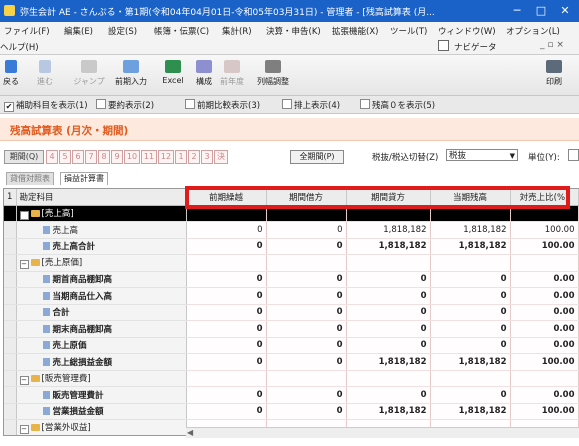 This screenshot has height=446, width=579. I want to click on menu-closing: 決算・申告(K), so click(293, 31).